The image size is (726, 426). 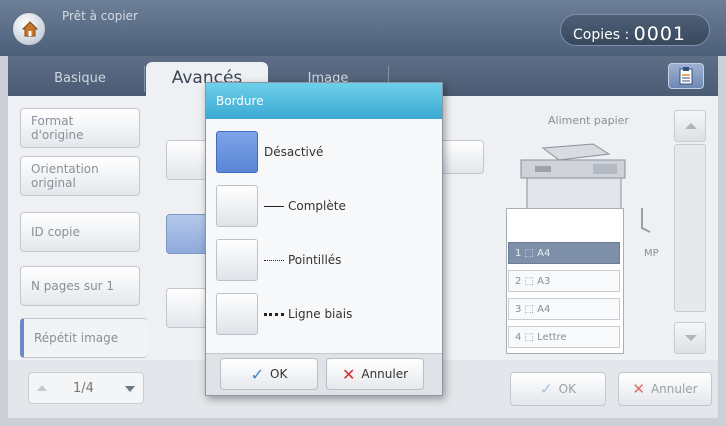 What do you see at coordinates (42, 388) in the screenshot?
I see `page-prev-icon` at bounding box center [42, 388].